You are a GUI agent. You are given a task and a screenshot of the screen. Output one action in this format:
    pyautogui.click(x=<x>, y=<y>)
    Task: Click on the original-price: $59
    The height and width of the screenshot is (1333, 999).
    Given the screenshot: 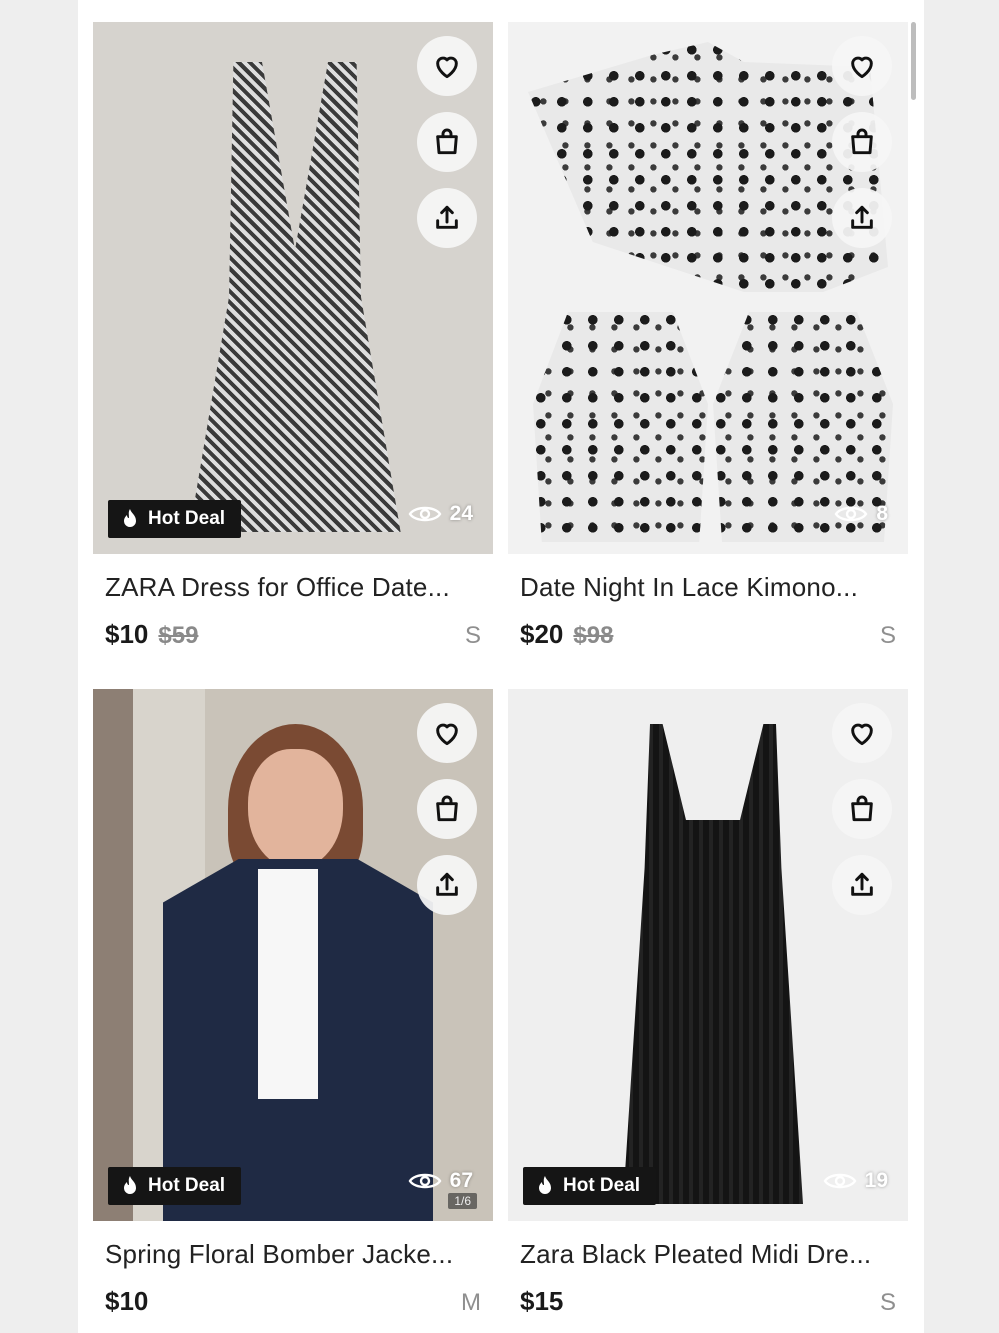 What is the action you would take?
    pyautogui.click(x=178, y=635)
    